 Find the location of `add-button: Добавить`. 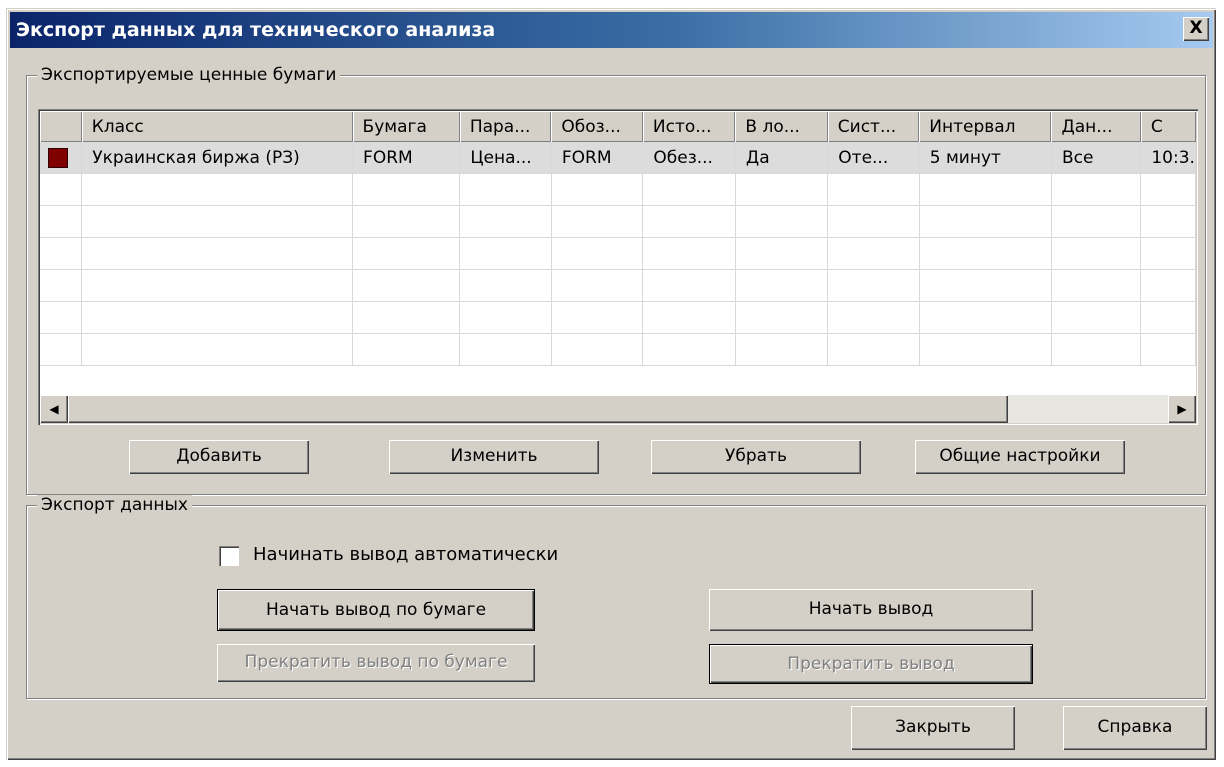

add-button: Добавить is located at coordinates (219, 457).